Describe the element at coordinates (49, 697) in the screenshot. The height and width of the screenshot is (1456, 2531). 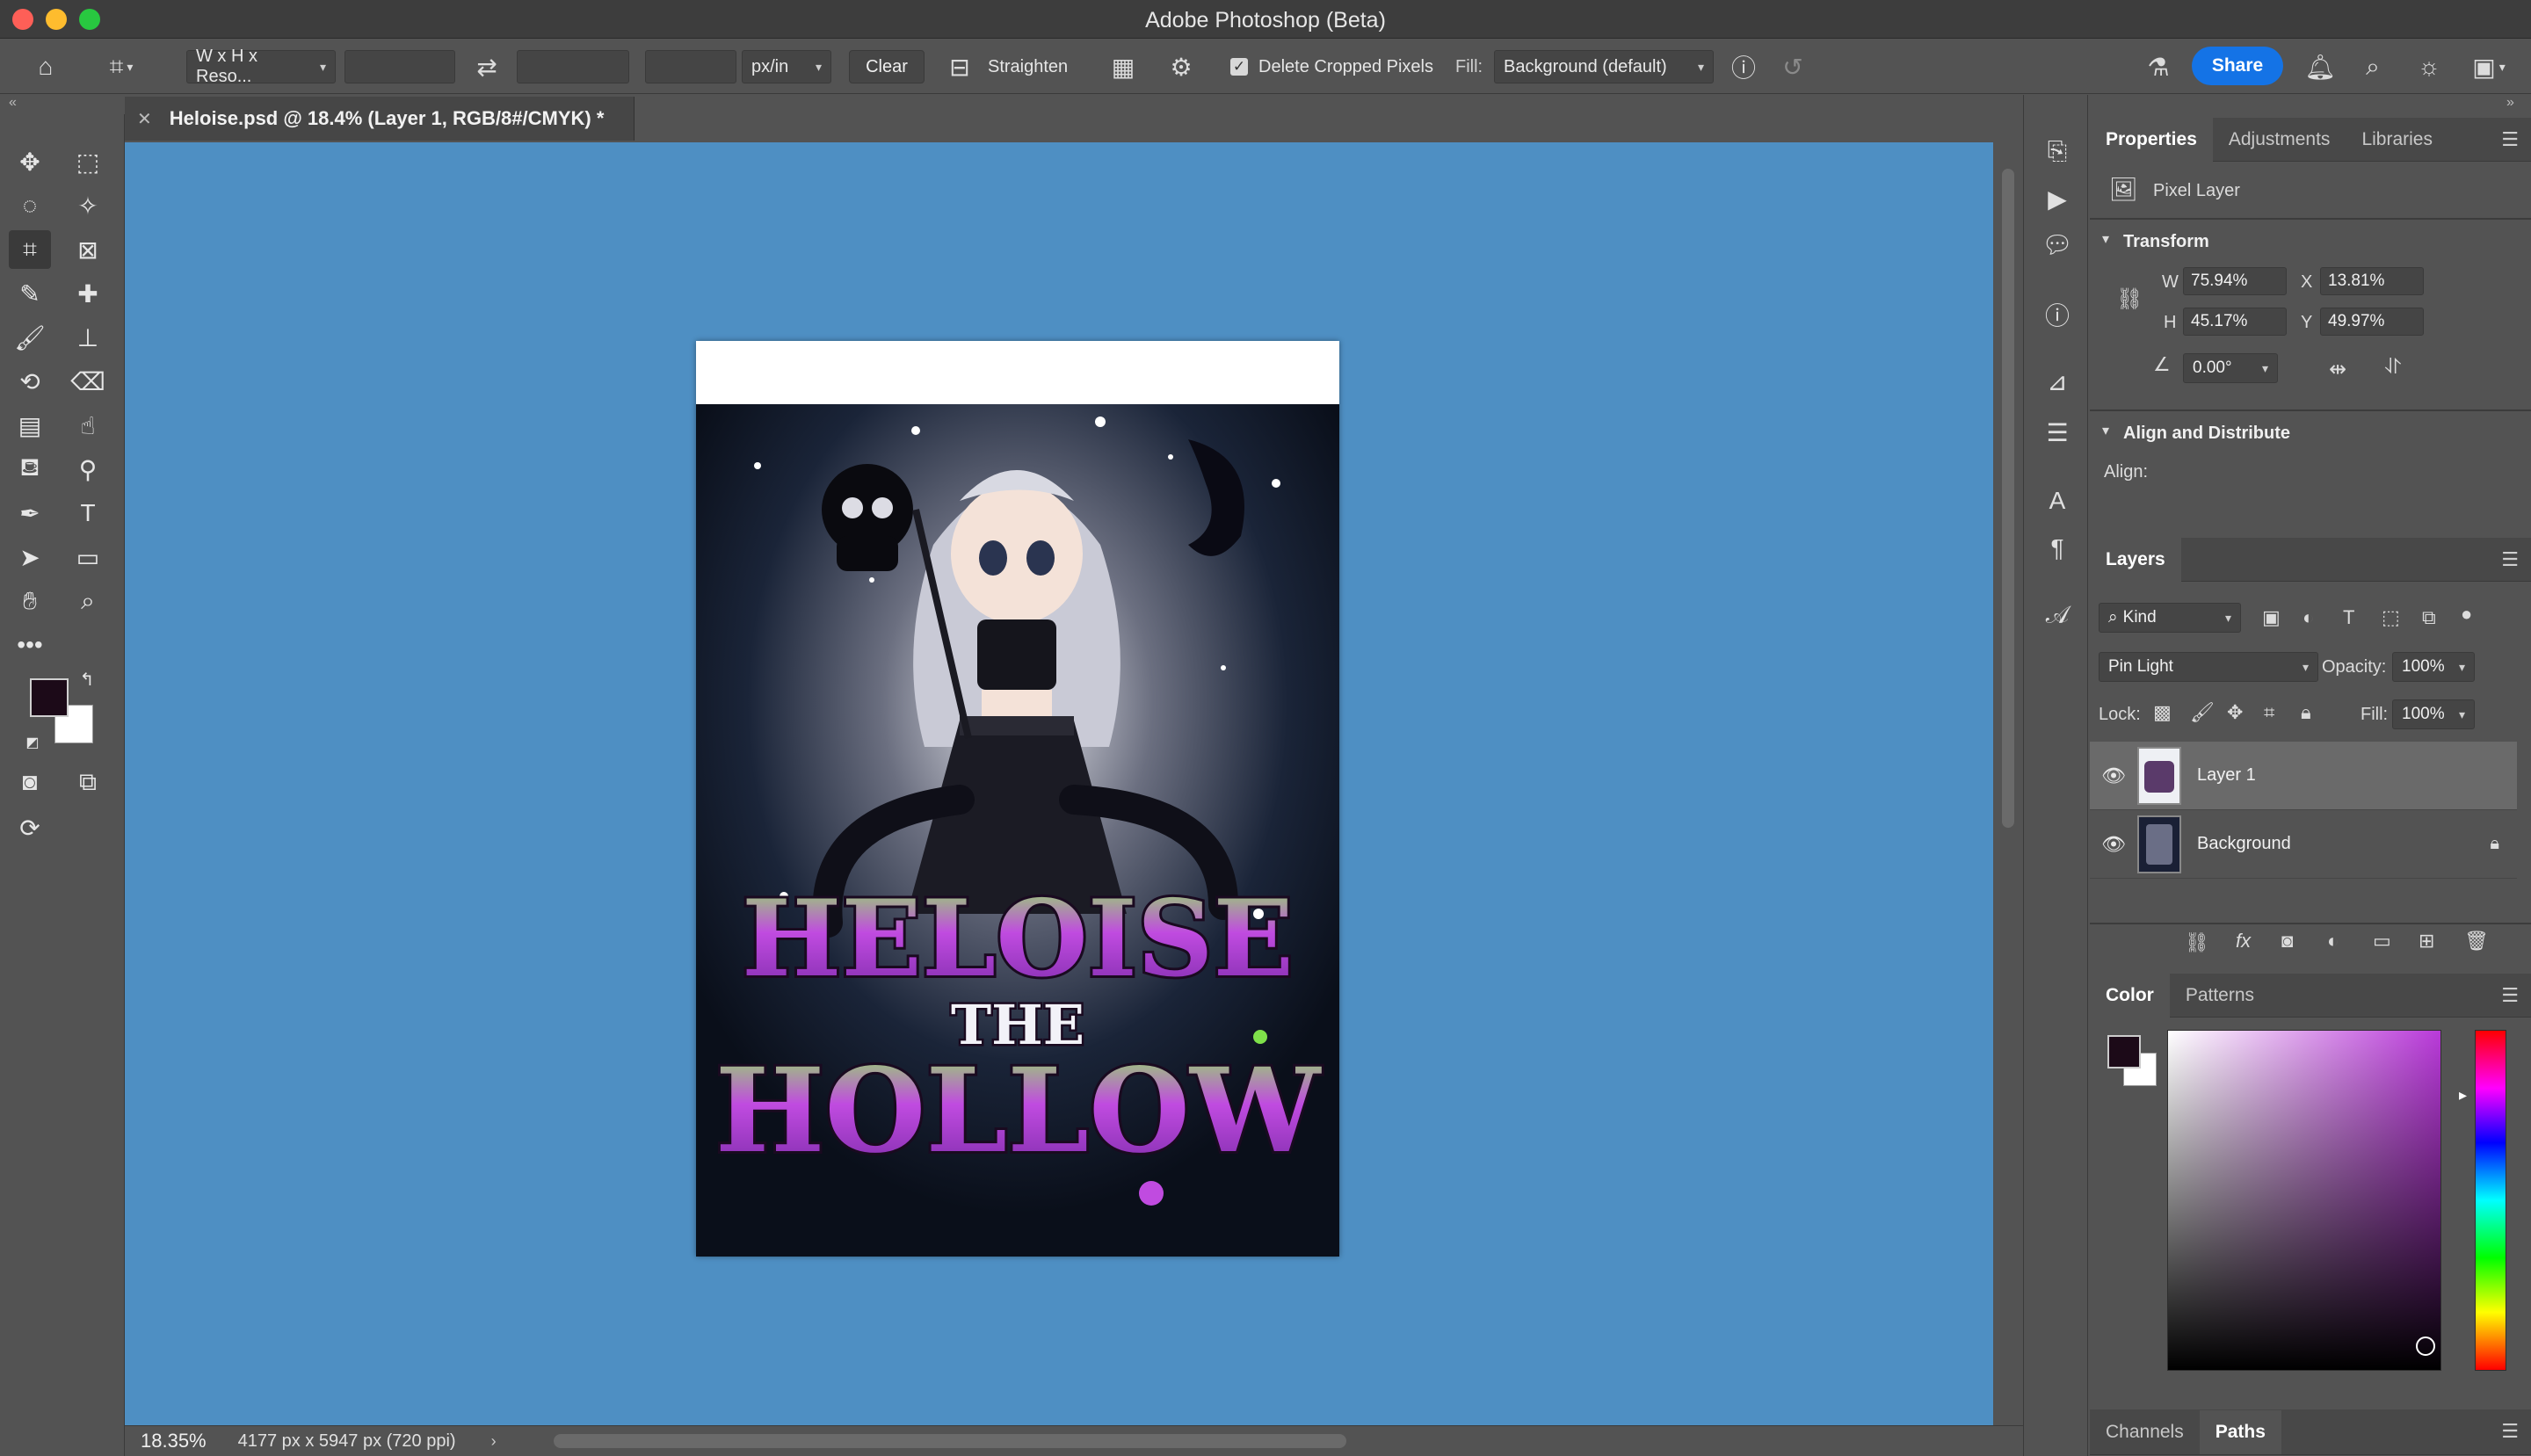
I see `foreground-color-swatch` at that location.